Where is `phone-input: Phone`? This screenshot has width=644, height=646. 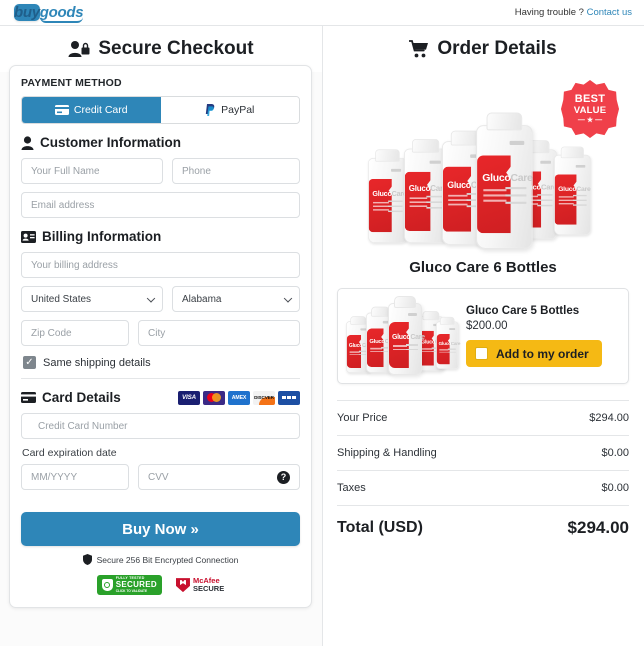 phone-input: Phone is located at coordinates (236, 171).